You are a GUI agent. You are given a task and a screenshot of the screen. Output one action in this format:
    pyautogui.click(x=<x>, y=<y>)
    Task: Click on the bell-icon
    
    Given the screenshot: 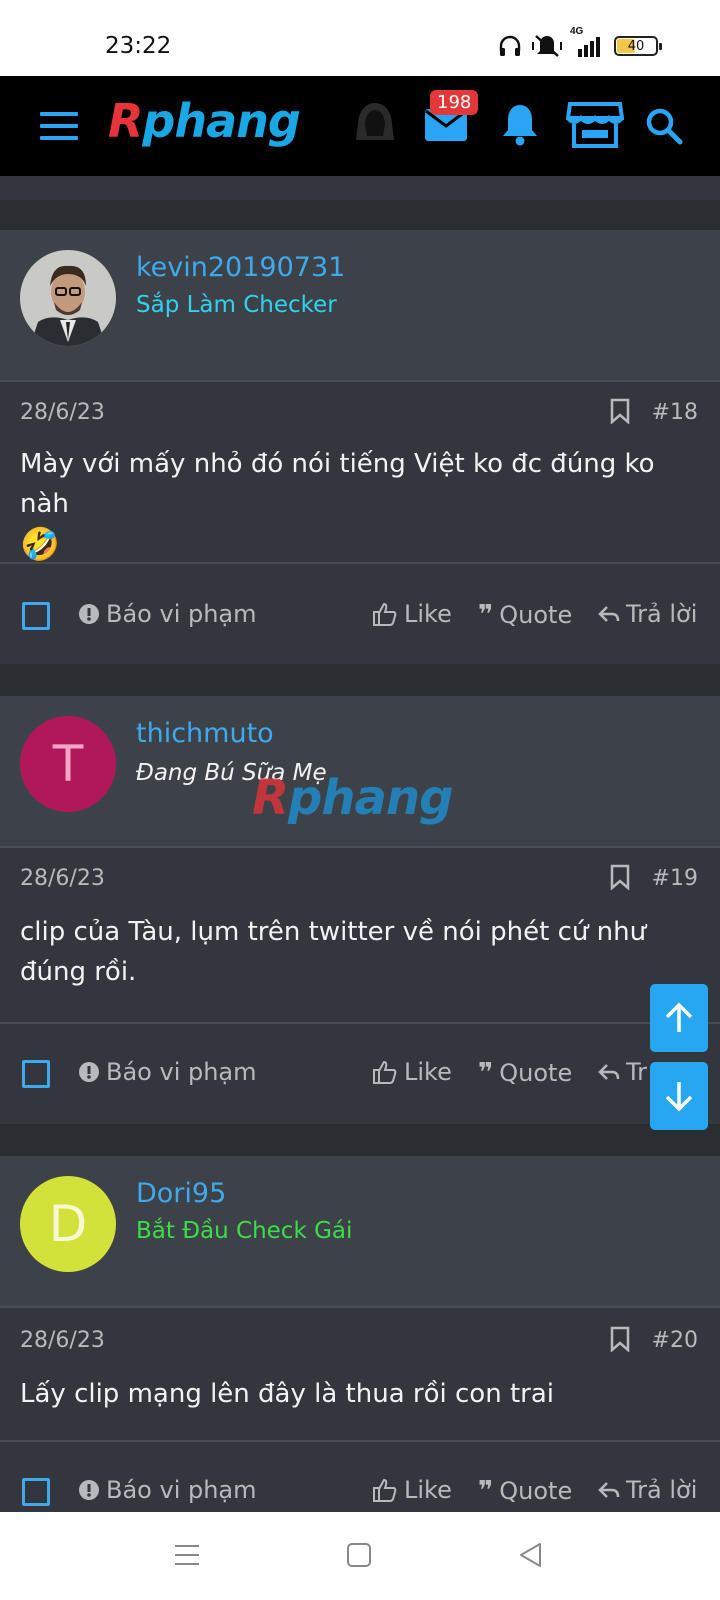 What is the action you would take?
    pyautogui.click(x=520, y=124)
    